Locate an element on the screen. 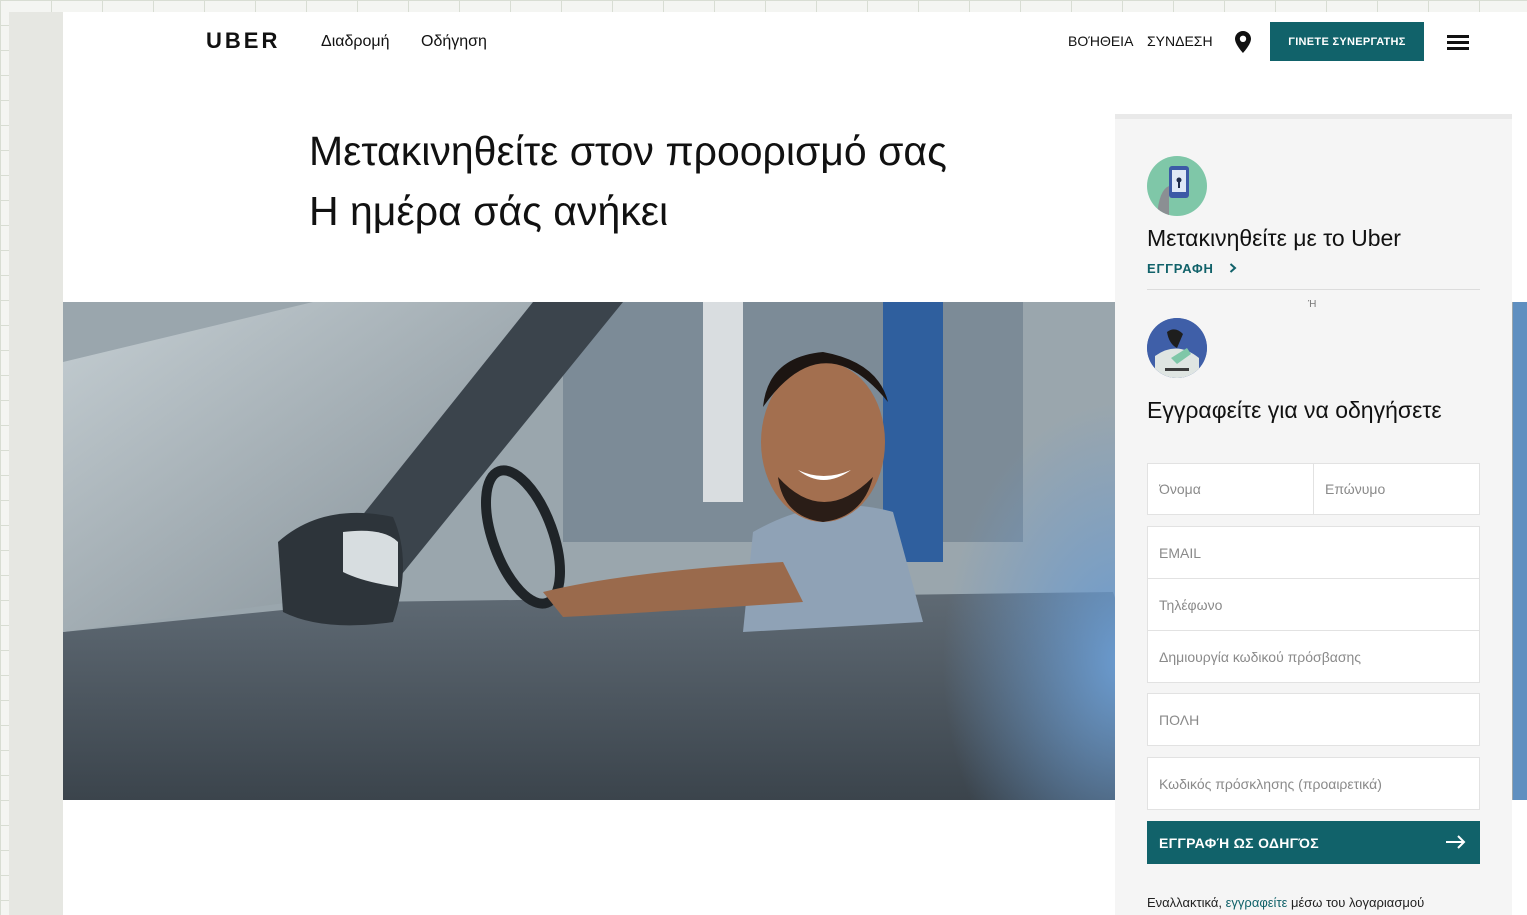 Image resolution: width=1527 pixels, height=915 pixels. signin-link: ΣΥΝΔΕΣΗ is located at coordinates (1180, 41).